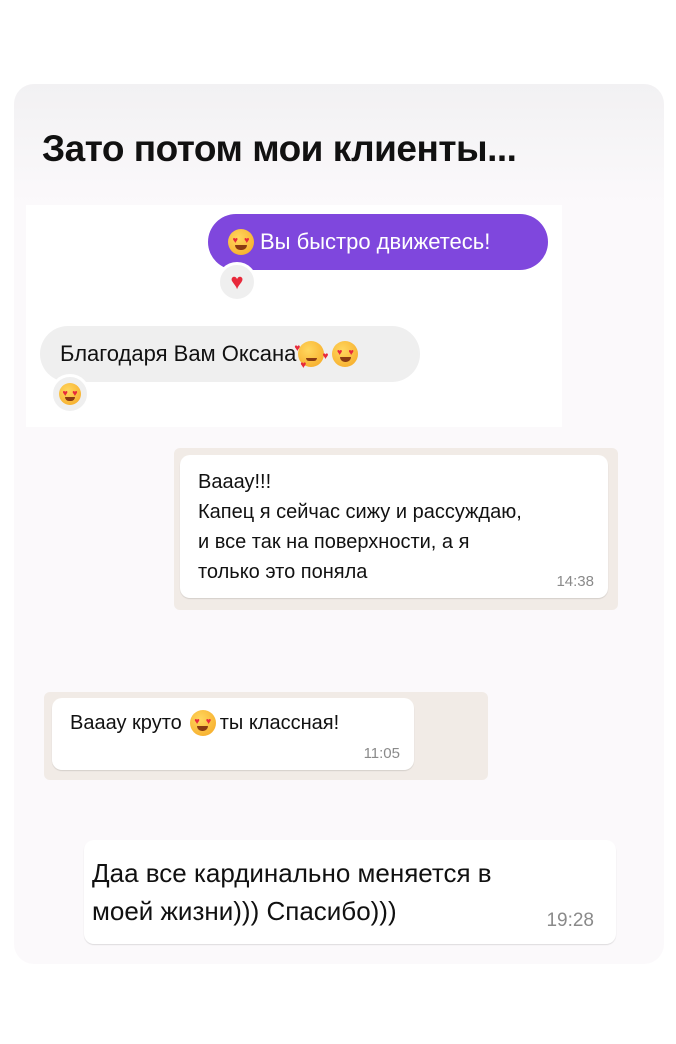 Image resolution: width=676 pixels, height=1044 pixels. Describe the element at coordinates (126, 722) in the screenshot. I see `message-text: Вааау круто` at that location.